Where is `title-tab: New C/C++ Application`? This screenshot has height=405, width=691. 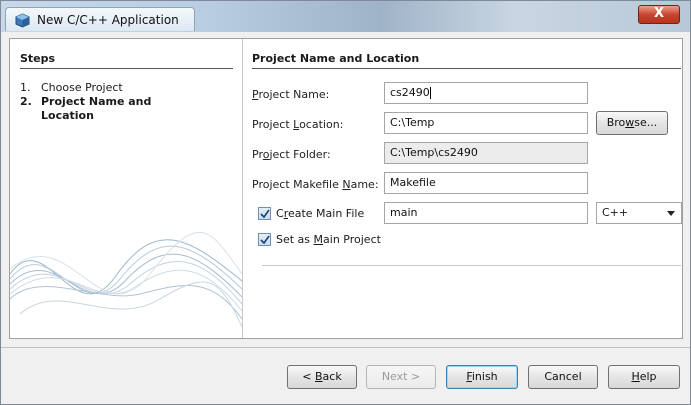
title-tab: New C/C++ Application is located at coordinates (100, 19).